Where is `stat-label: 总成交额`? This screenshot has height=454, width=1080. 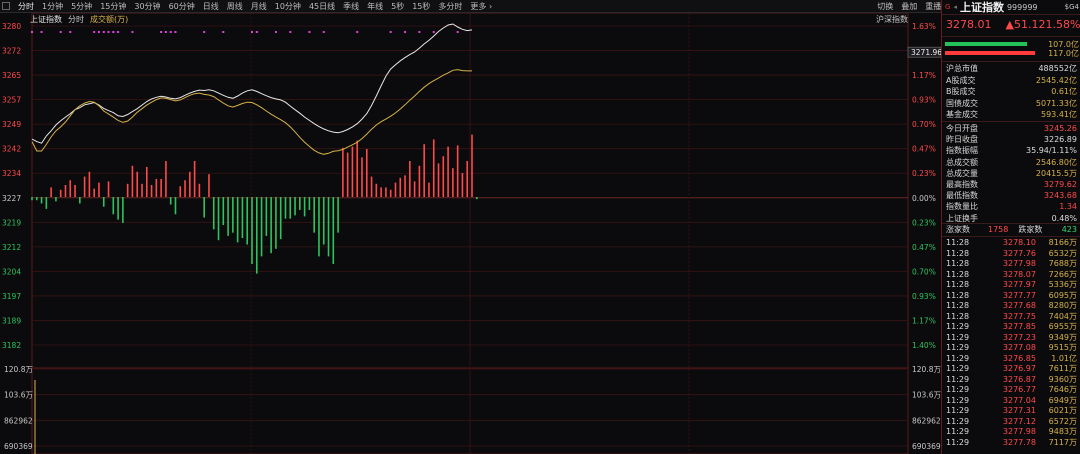 stat-label: 总成交额 is located at coordinates (962, 162).